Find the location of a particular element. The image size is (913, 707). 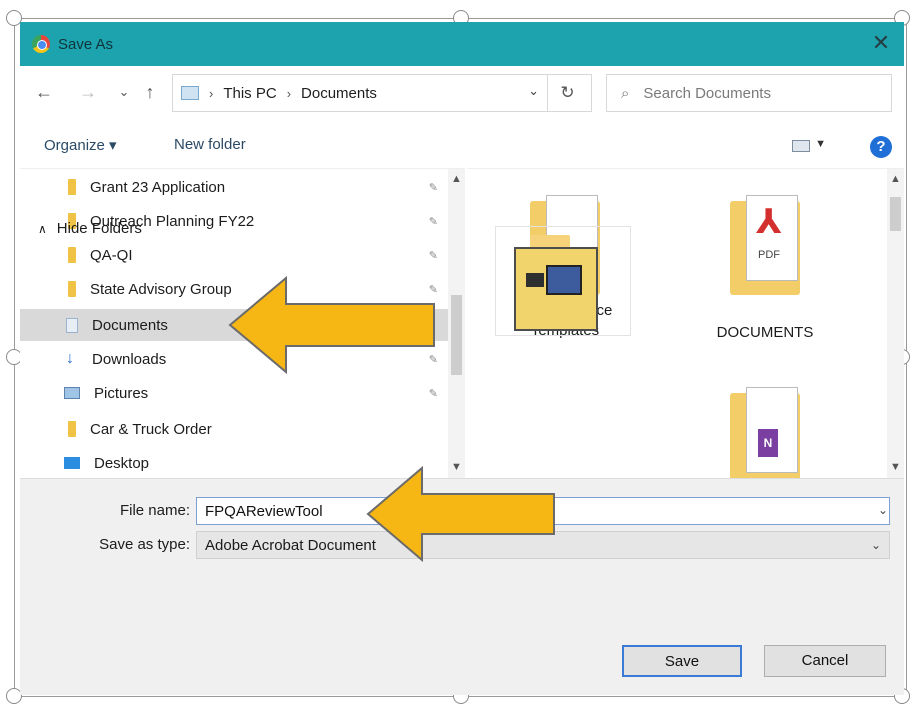

hide-folders-label: Hide Folders is located at coordinates (99, 228).